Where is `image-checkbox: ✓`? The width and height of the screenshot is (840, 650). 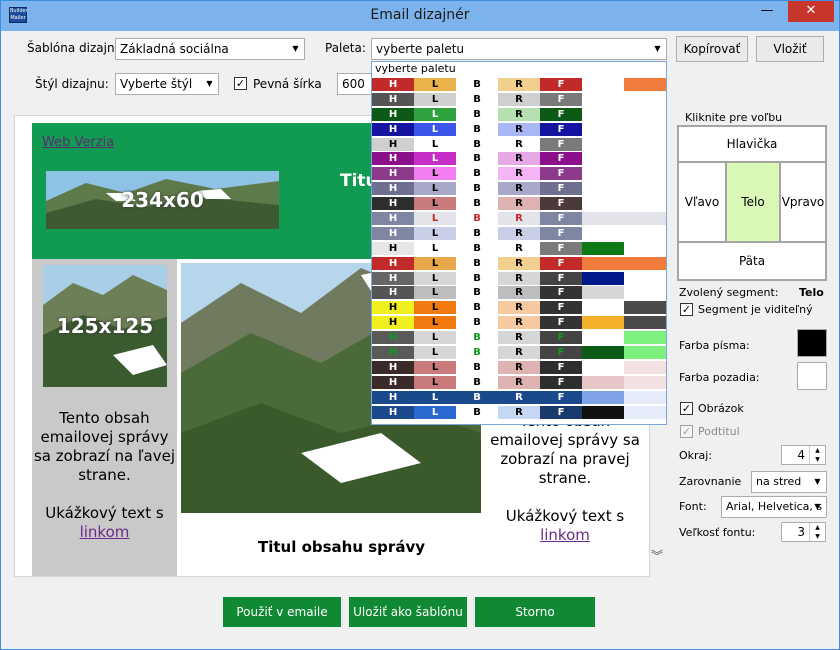 image-checkbox: ✓ is located at coordinates (686, 408).